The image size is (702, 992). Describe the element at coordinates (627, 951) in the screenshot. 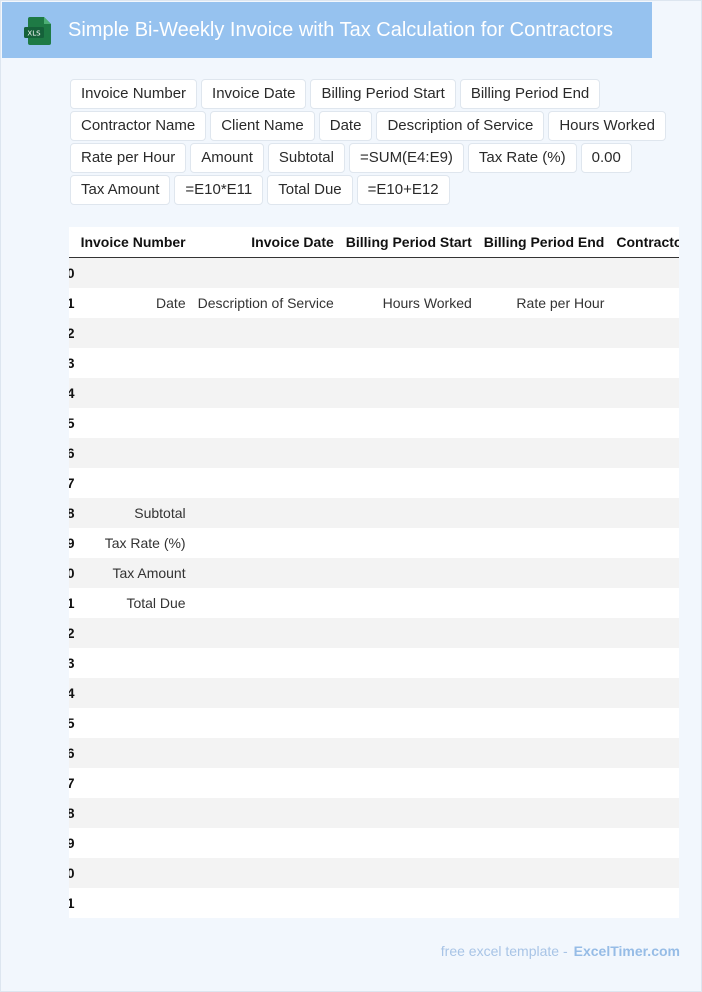

I see `brand-link: ExcelTimer.com` at that location.